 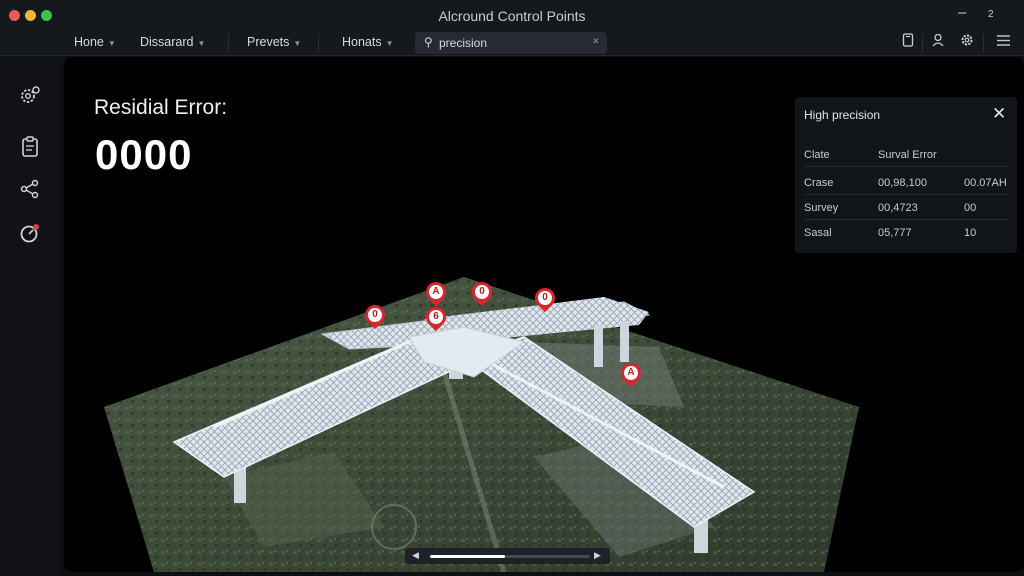 What do you see at coordinates (999, 114) in the screenshot?
I see `close-icon: ✕` at bounding box center [999, 114].